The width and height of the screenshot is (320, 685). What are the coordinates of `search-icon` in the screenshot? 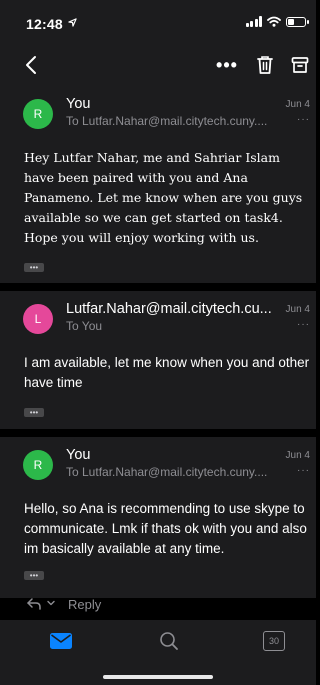 It's located at (169, 641).